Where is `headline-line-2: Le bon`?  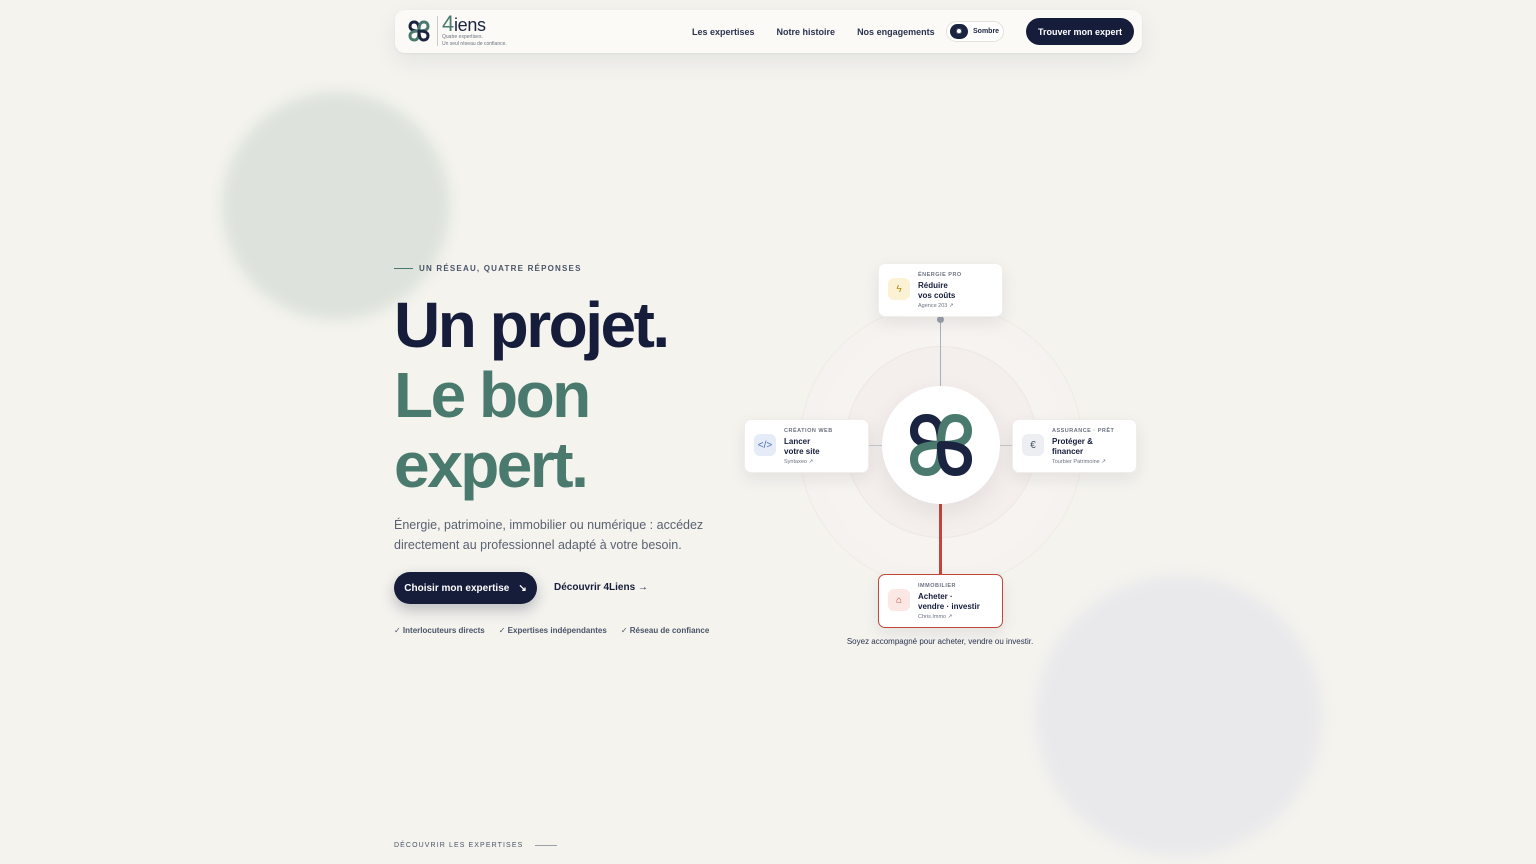
headline-line-2: Le bon is located at coordinates (492, 395).